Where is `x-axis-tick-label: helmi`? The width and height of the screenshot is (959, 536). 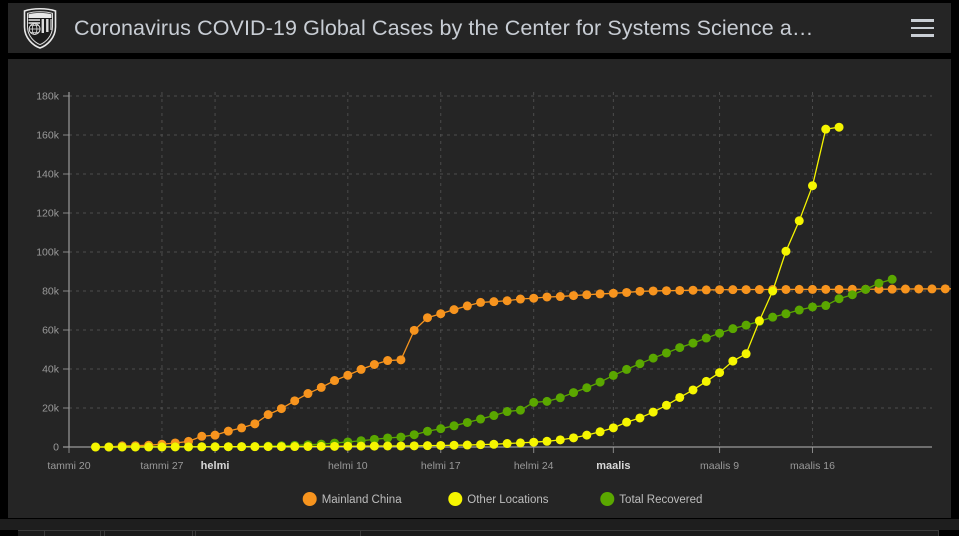 x-axis-tick-label: helmi is located at coordinates (215, 466).